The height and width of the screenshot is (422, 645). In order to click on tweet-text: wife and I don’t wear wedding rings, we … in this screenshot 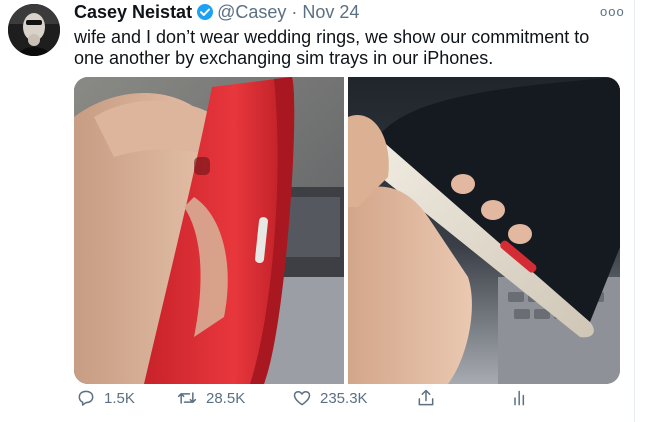, I will do `click(332, 47)`.